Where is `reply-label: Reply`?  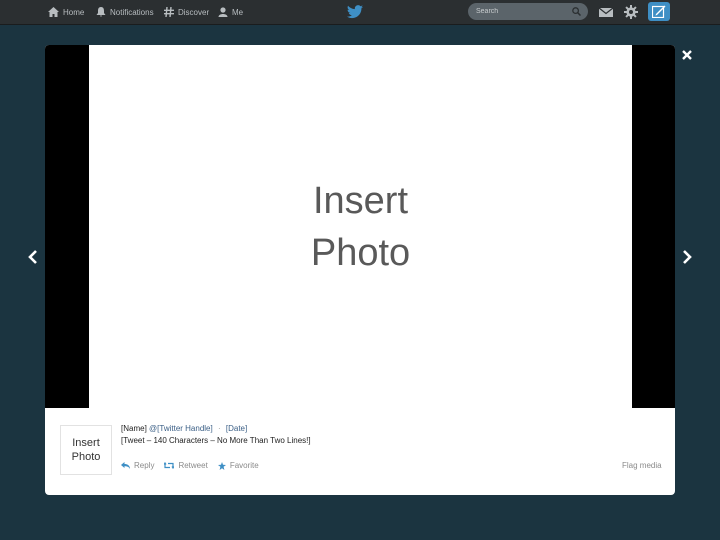 reply-label: Reply is located at coordinates (144, 465).